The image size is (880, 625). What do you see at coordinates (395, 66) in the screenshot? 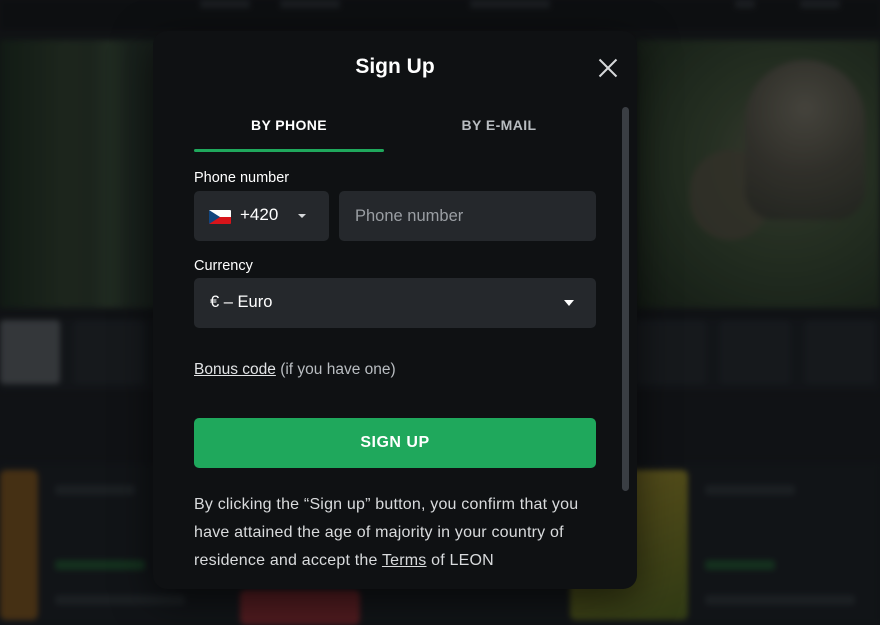
I see `modal-title: Sign Up` at bounding box center [395, 66].